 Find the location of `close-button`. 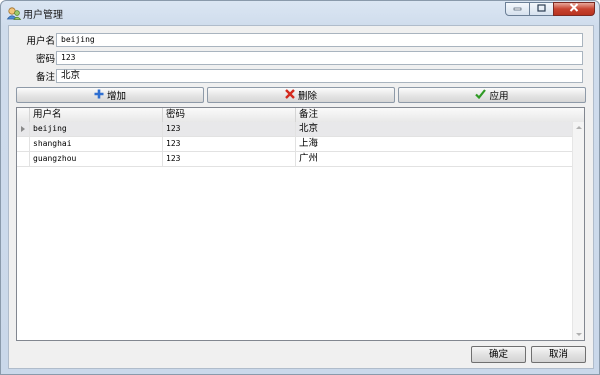

close-button is located at coordinates (574, 9).